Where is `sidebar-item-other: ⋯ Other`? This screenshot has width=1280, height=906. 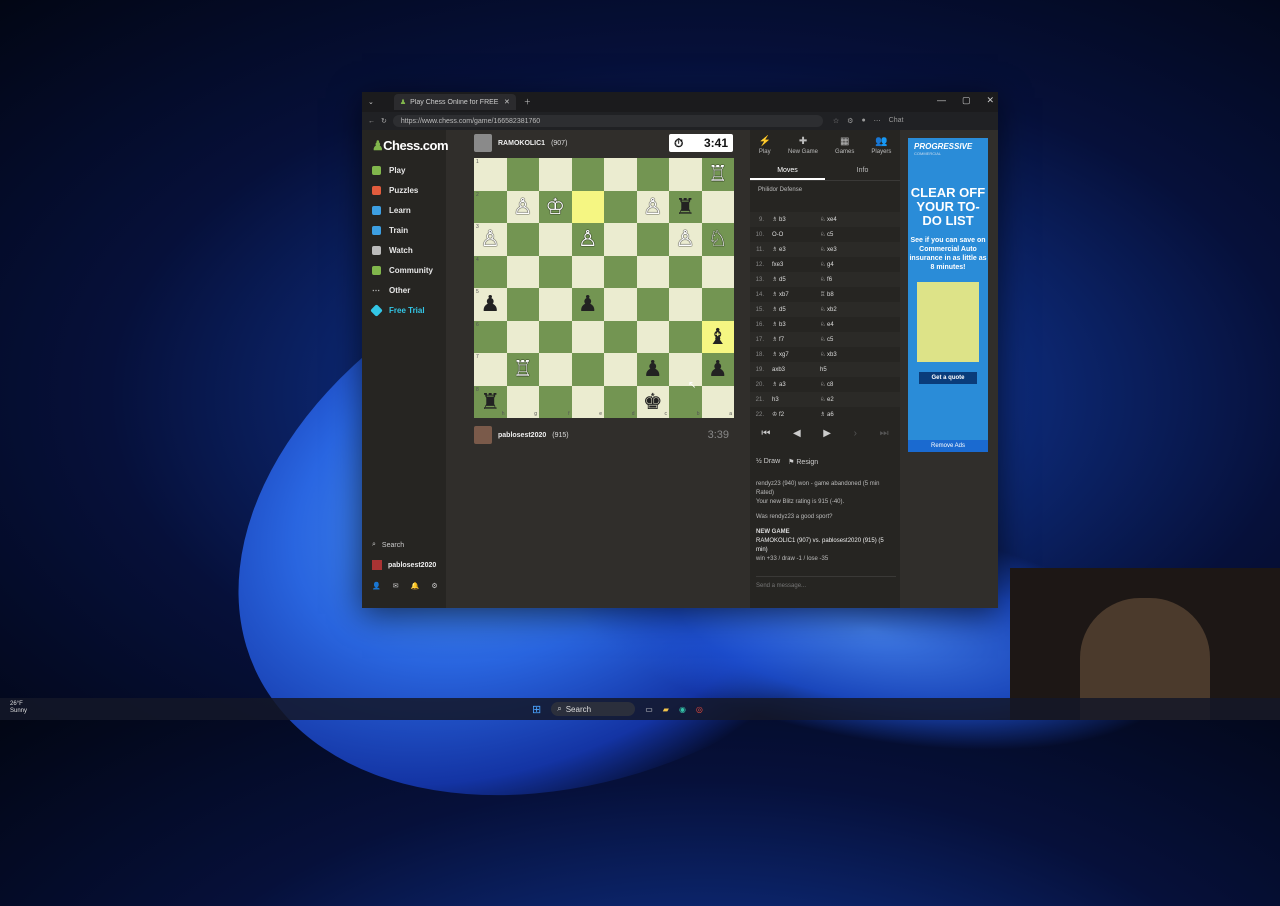 sidebar-item-other: ⋯ Other is located at coordinates (391, 290).